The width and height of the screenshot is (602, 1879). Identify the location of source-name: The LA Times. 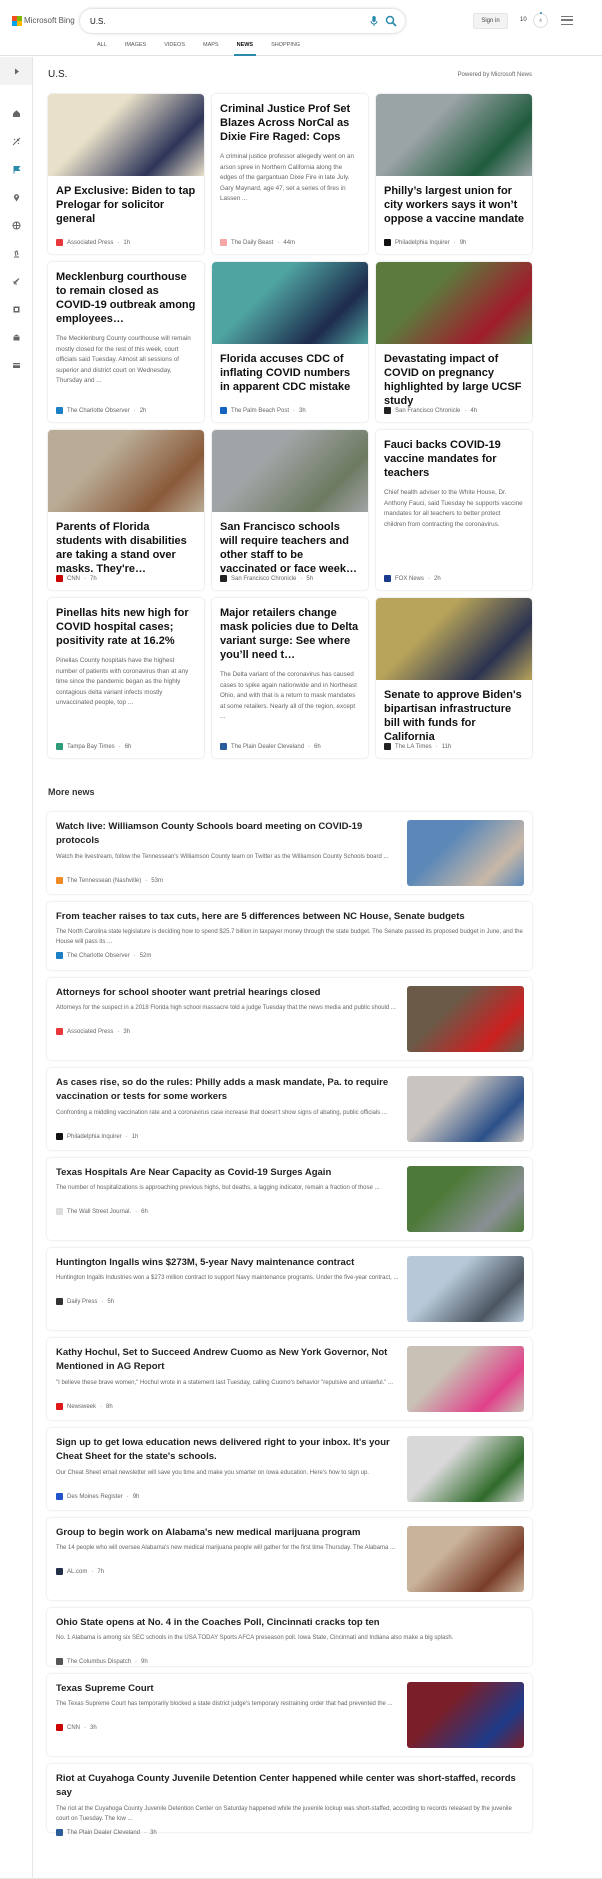
(413, 747).